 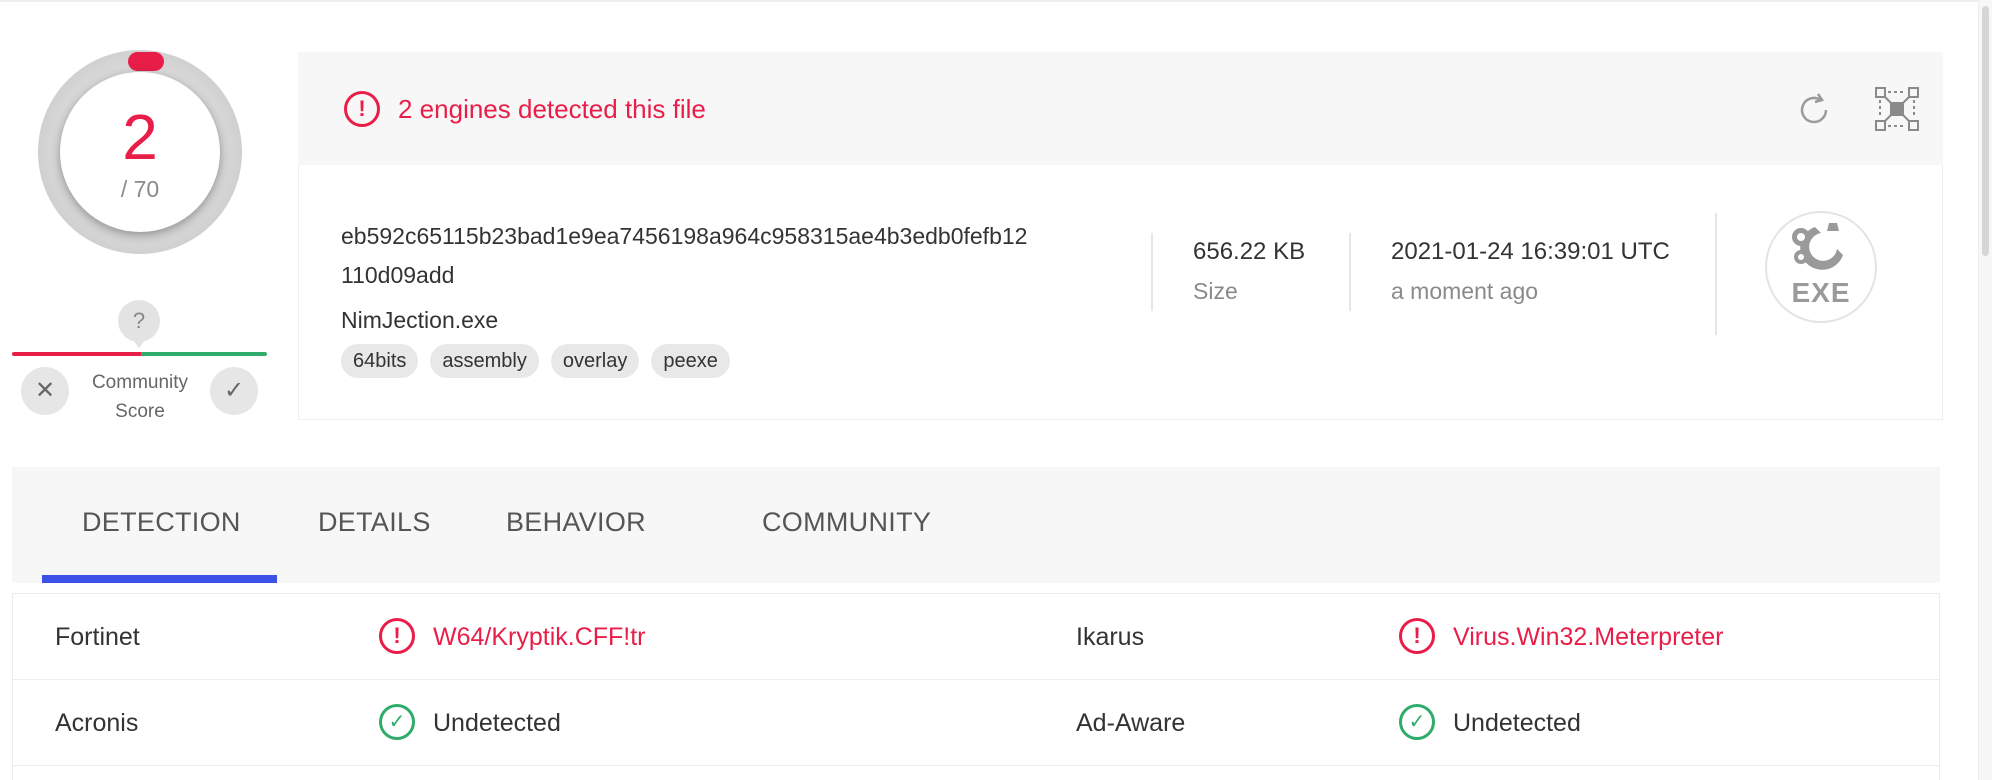 What do you see at coordinates (1249, 251) in the screenshot?
I see `file-size-value: 656.22 KB` at bounding box center [1249, 251].